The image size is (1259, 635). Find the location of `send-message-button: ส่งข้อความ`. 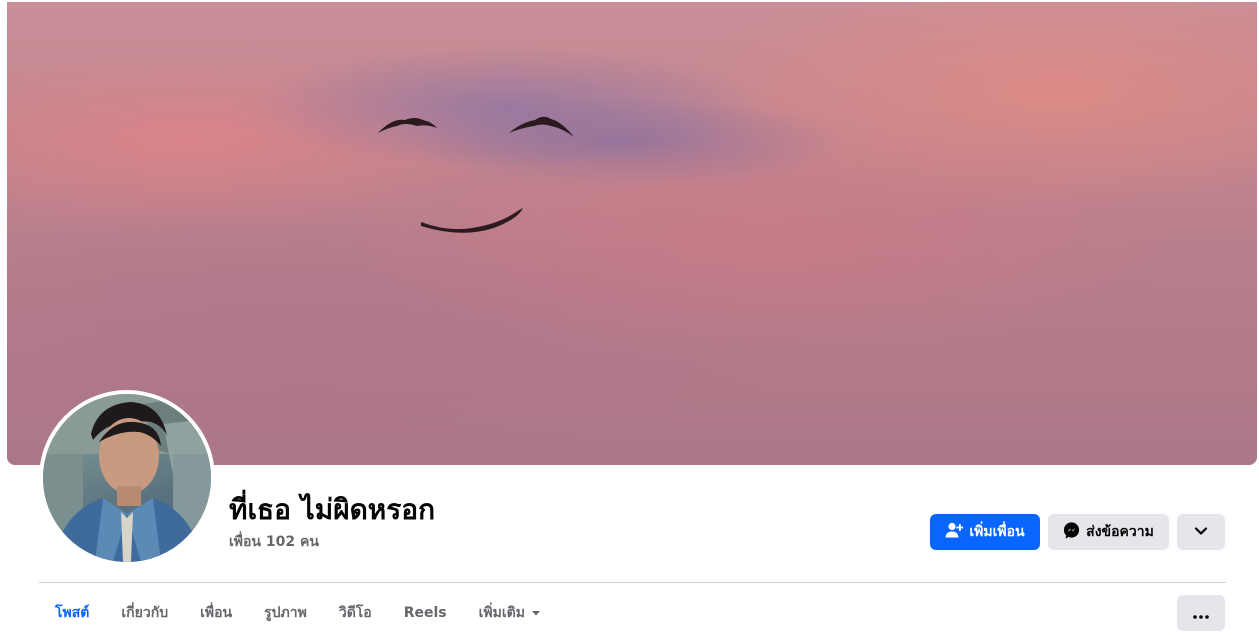

send-message-button: ส่งข้อความ is located at coordinates (1108, 532).